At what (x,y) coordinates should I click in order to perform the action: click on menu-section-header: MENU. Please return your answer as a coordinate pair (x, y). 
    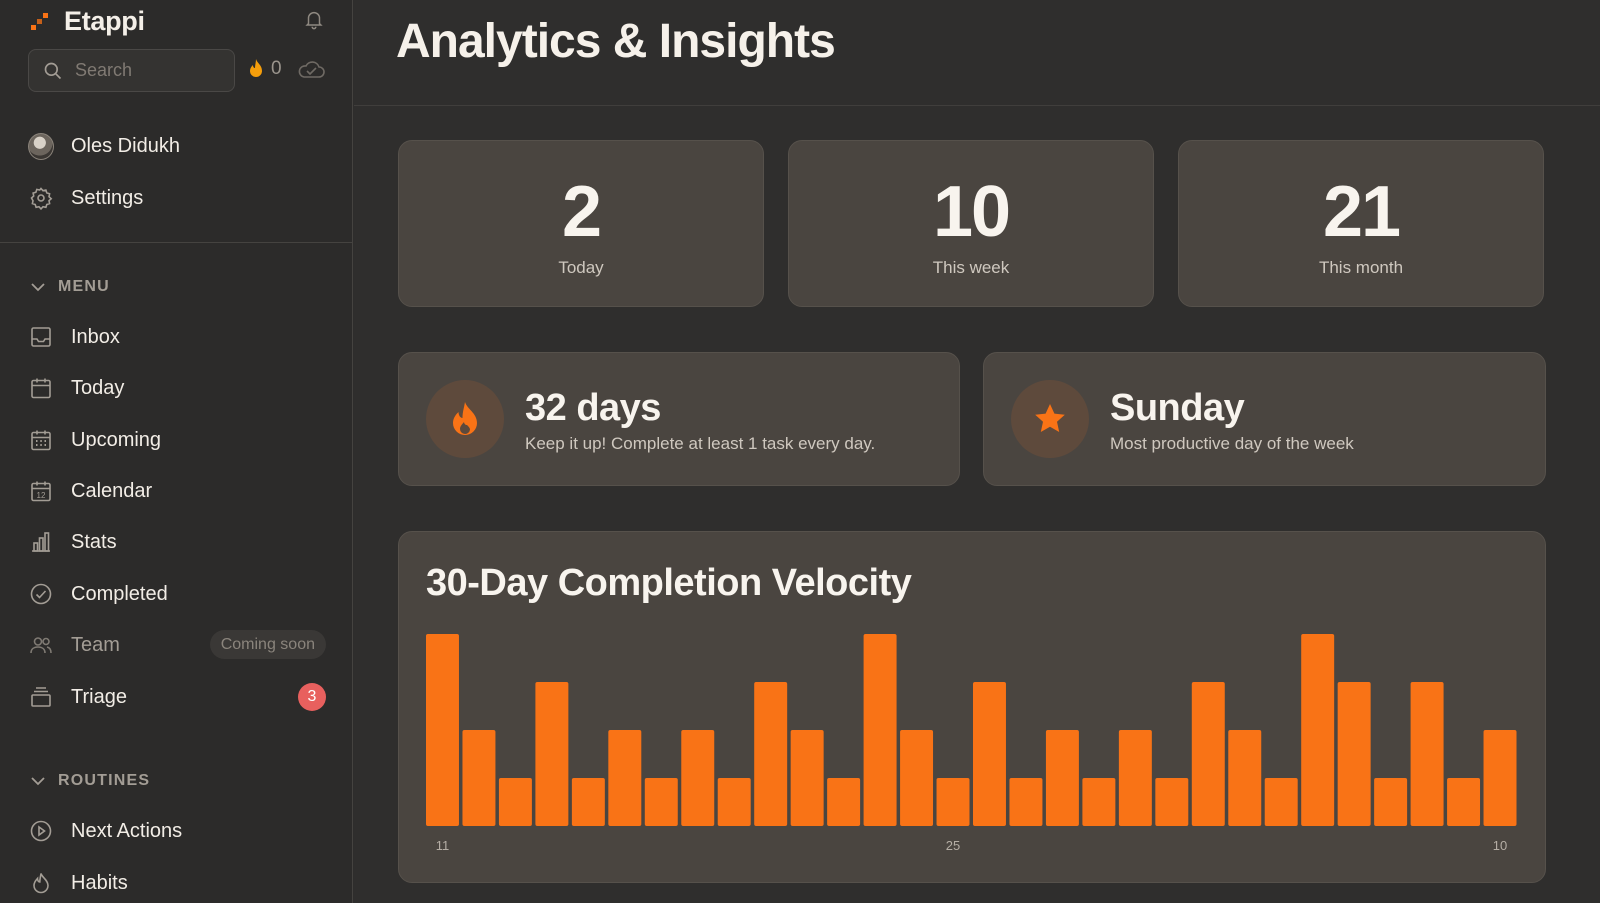
    Looking at the image, I should click on (70, 287).